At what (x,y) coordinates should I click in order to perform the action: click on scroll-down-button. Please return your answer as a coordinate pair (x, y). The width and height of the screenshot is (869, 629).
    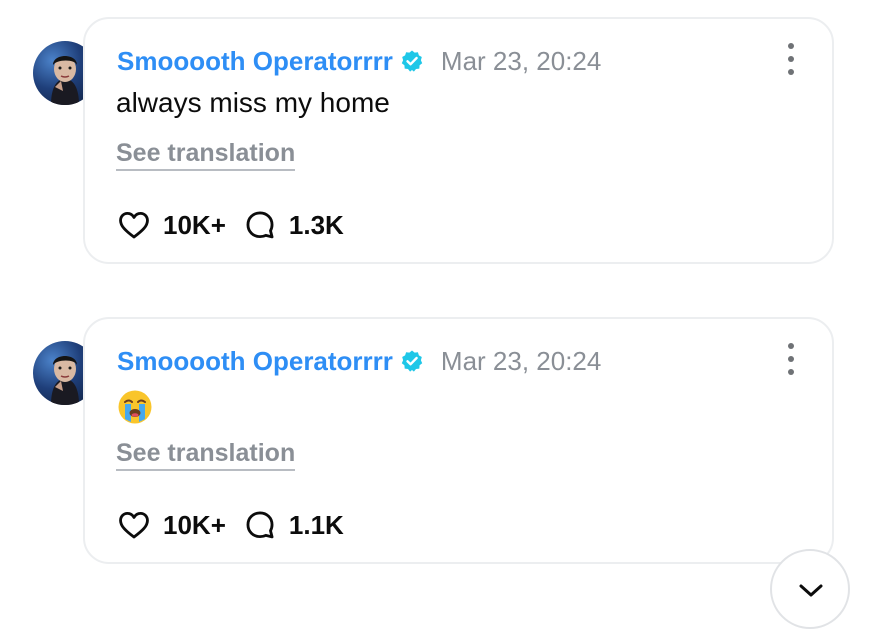
    Looking at the image, I should click on (810, 589).